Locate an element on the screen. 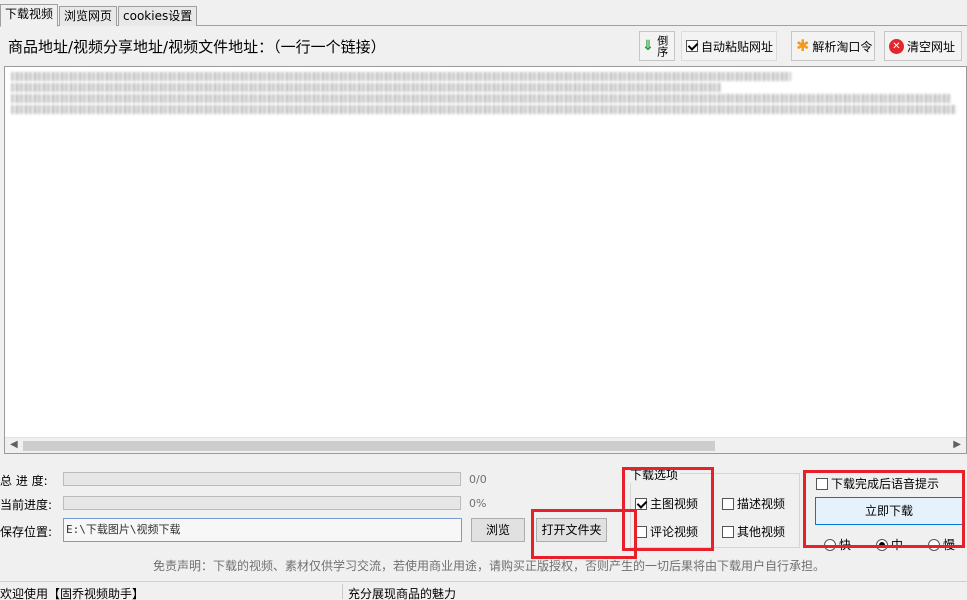 The height and width of the screenshot is (600, 967). auto-paste-check-icon is located at coordinates (692, 46).